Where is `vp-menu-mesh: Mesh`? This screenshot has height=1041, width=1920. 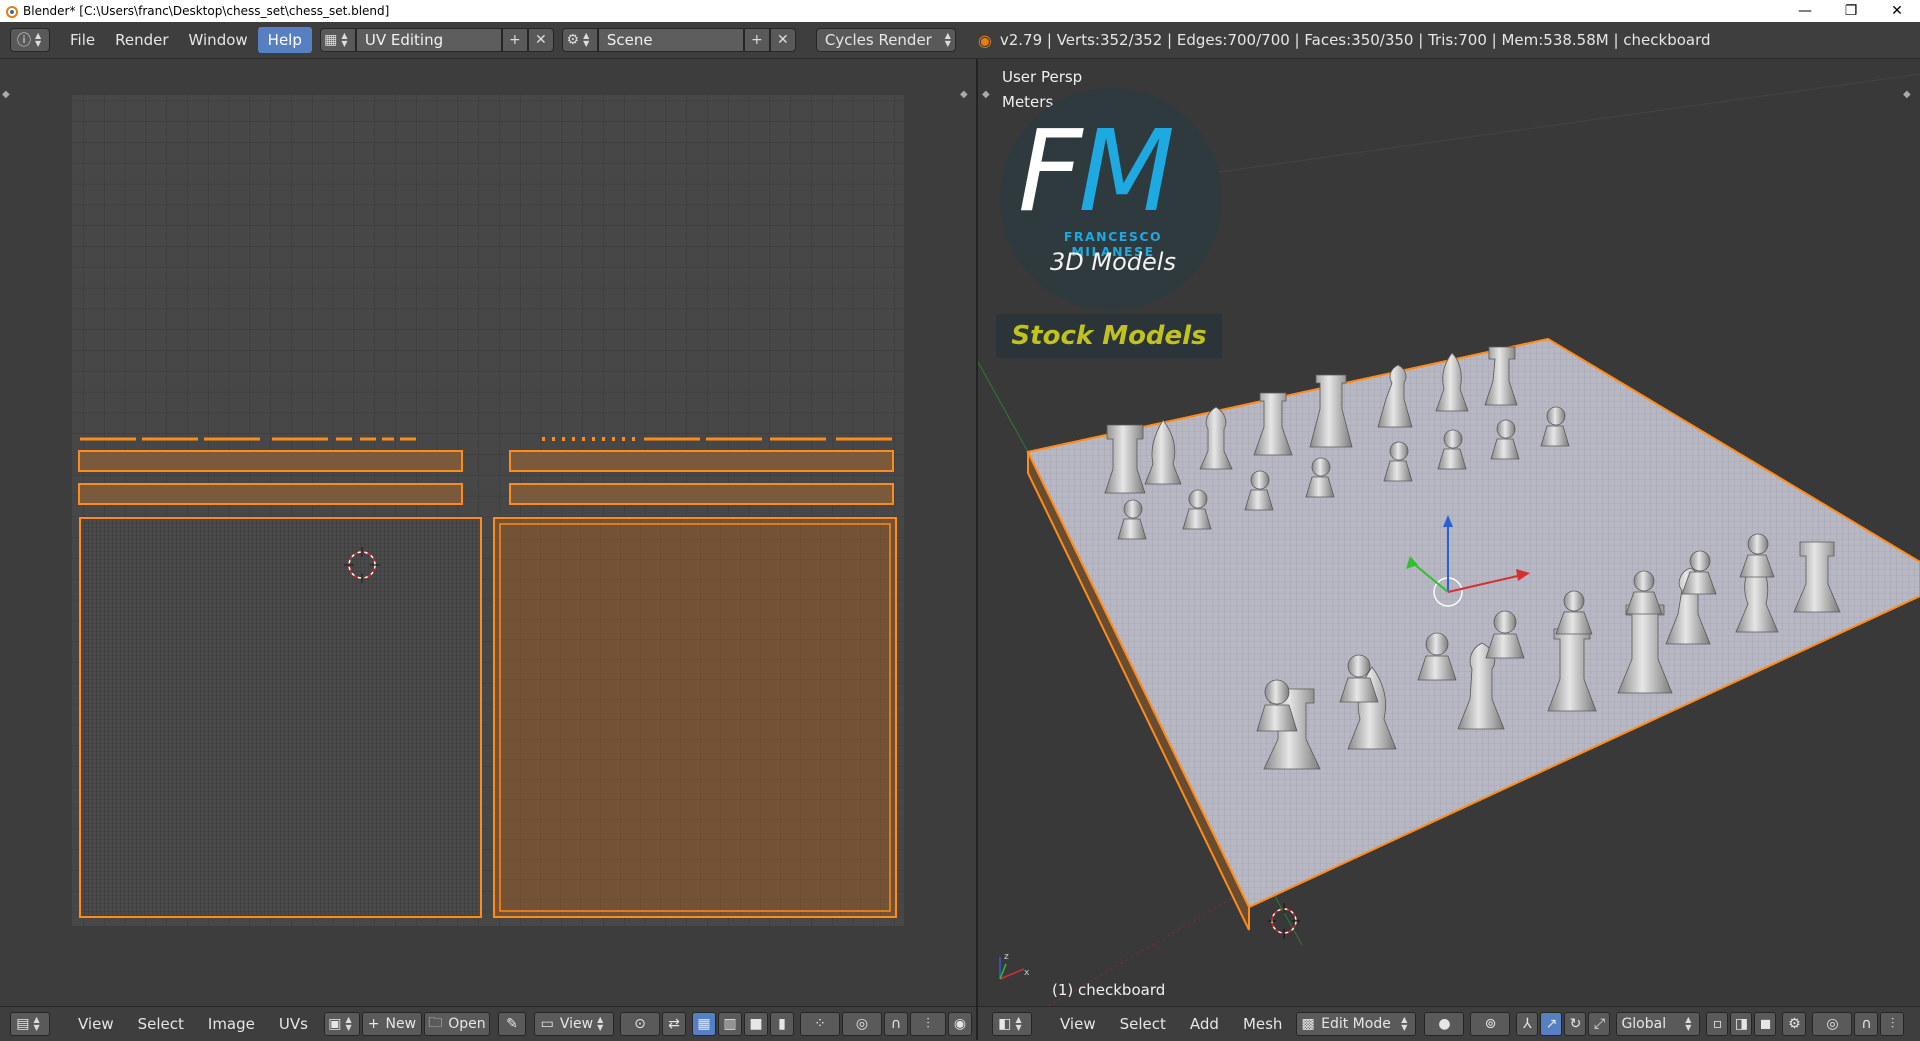
vp-menu-mesh: Mesh is located at coordinates (1263, 1024).